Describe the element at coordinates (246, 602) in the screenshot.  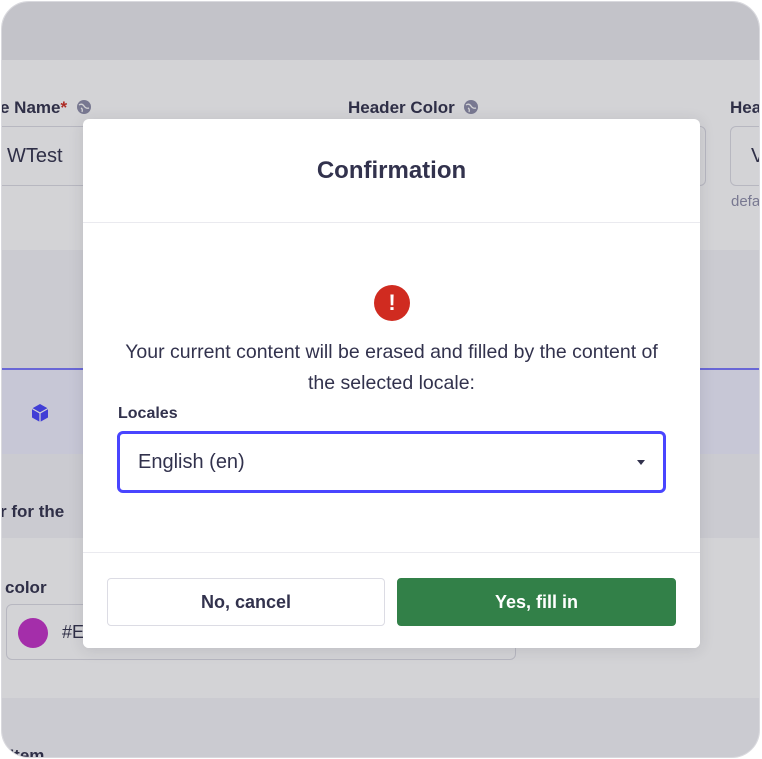
I see `cancel-button: No, cancel` at that location.